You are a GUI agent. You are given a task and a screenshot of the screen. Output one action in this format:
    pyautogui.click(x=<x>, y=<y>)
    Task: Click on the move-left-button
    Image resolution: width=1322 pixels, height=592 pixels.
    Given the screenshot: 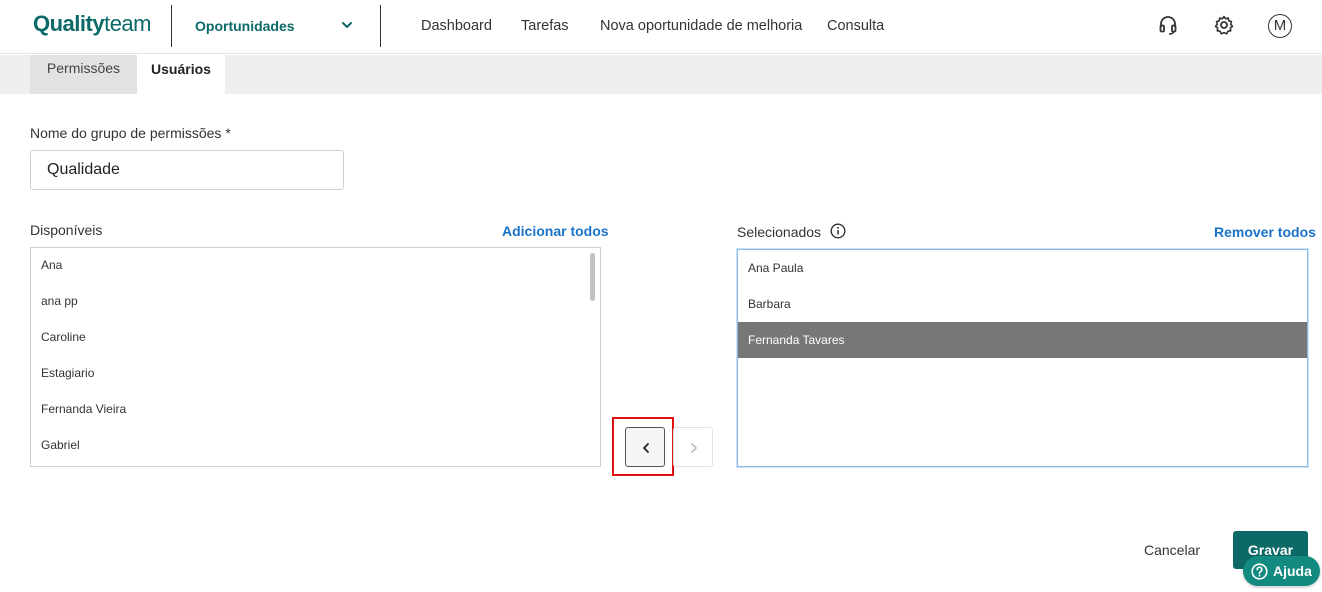 What is the action you would take?
    pyautogui.click(x=645, y=447)
    